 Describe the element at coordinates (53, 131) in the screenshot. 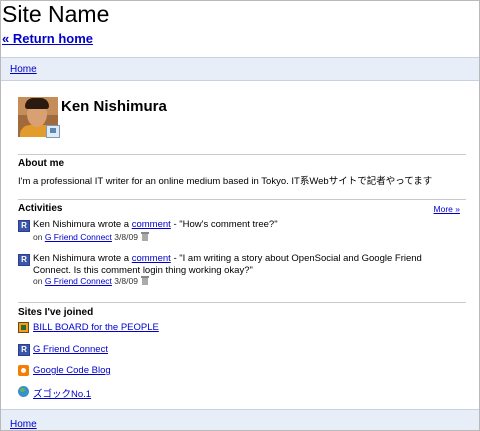

I see `twitter-badge-icon` at that location.